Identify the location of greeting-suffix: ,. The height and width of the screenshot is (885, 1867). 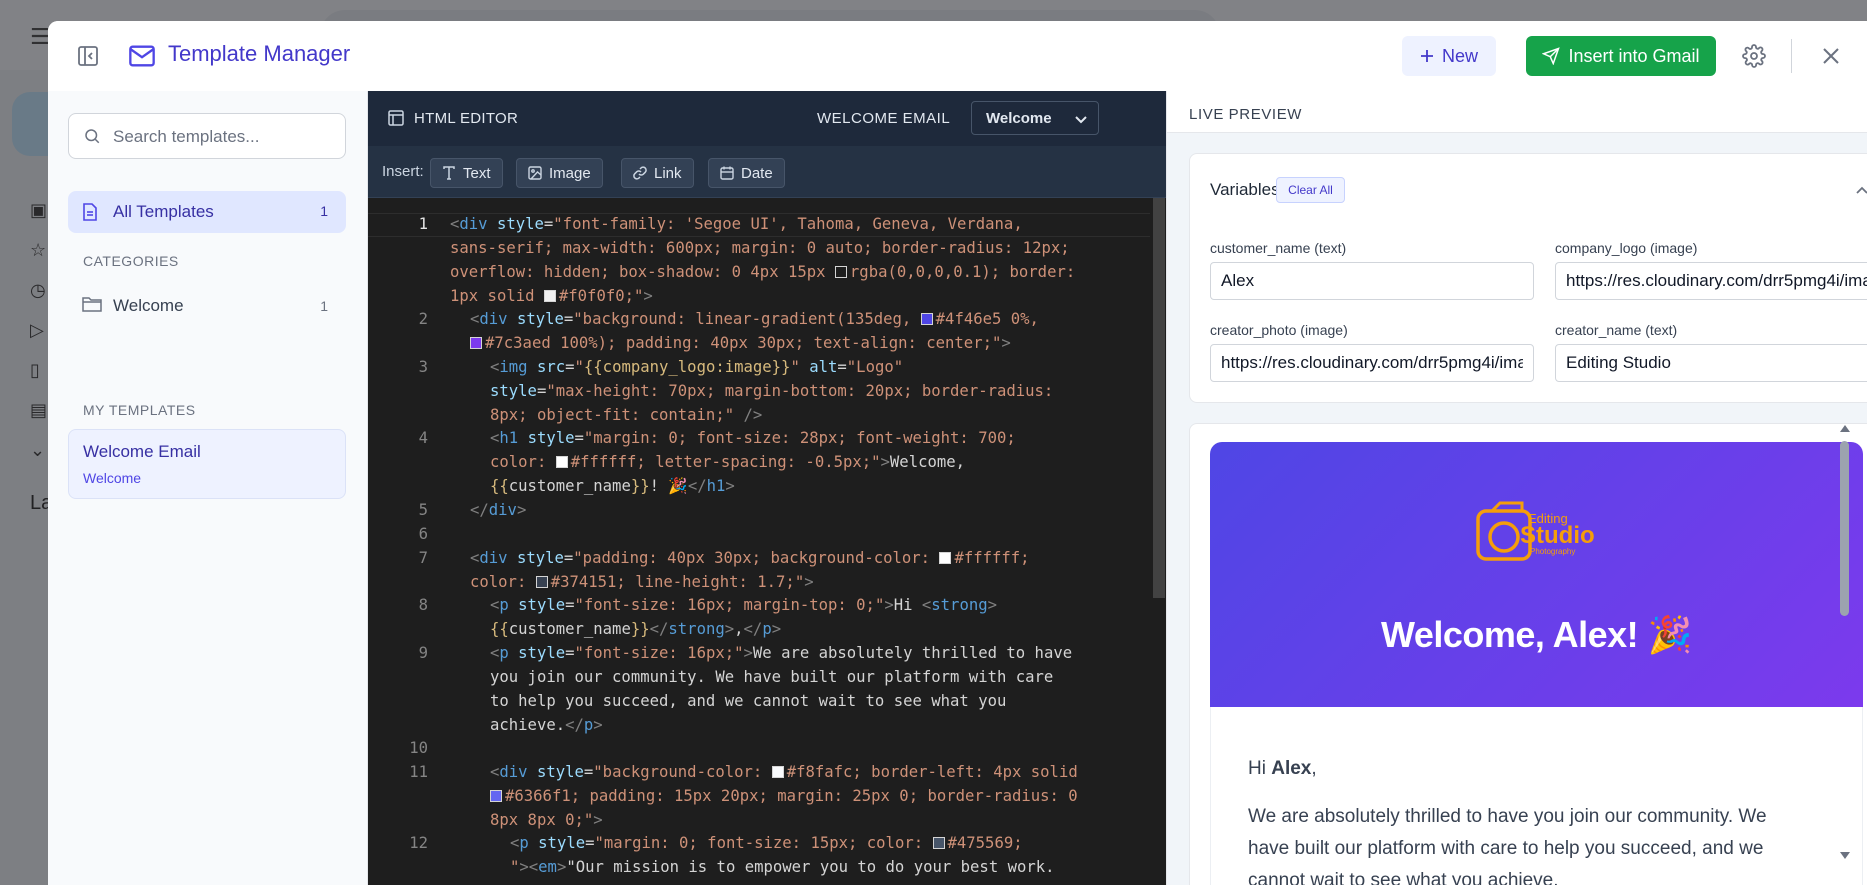
(1314, 768).